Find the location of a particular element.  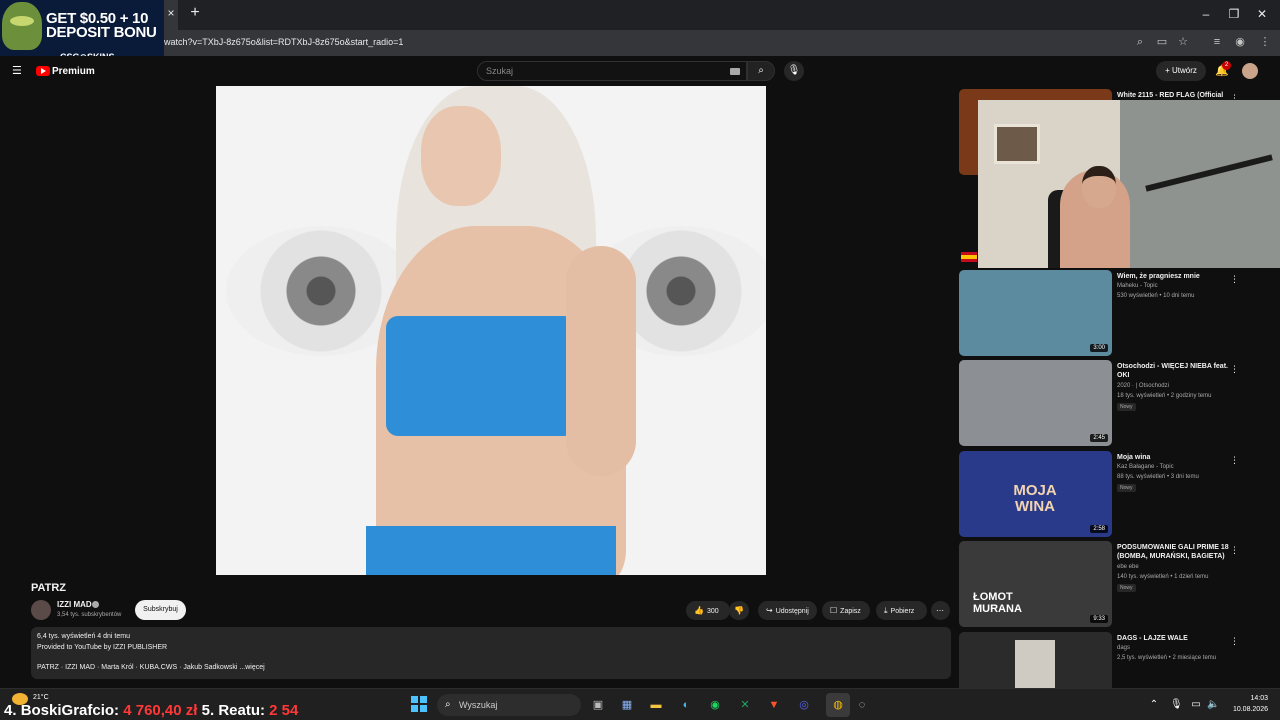

excel-icon: ✕ is located at coordinates (745, 705).